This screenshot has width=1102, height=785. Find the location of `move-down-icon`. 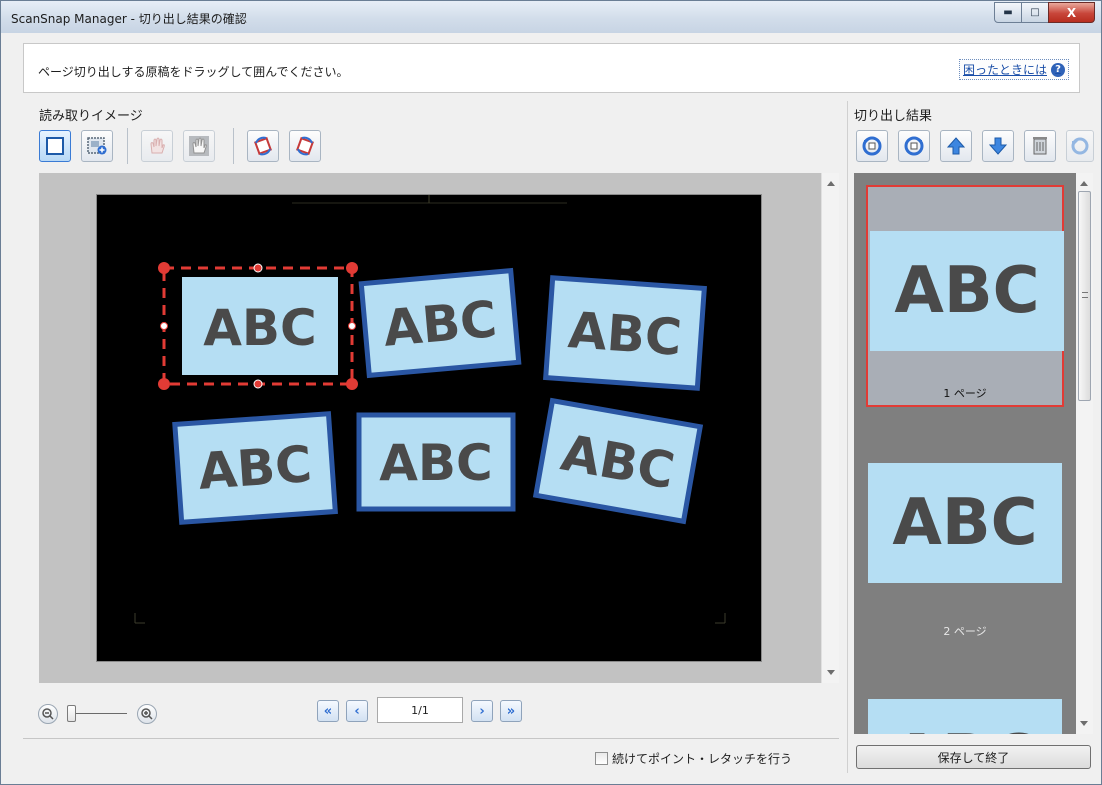

move-down-icon is located at coordinates (998, 146).